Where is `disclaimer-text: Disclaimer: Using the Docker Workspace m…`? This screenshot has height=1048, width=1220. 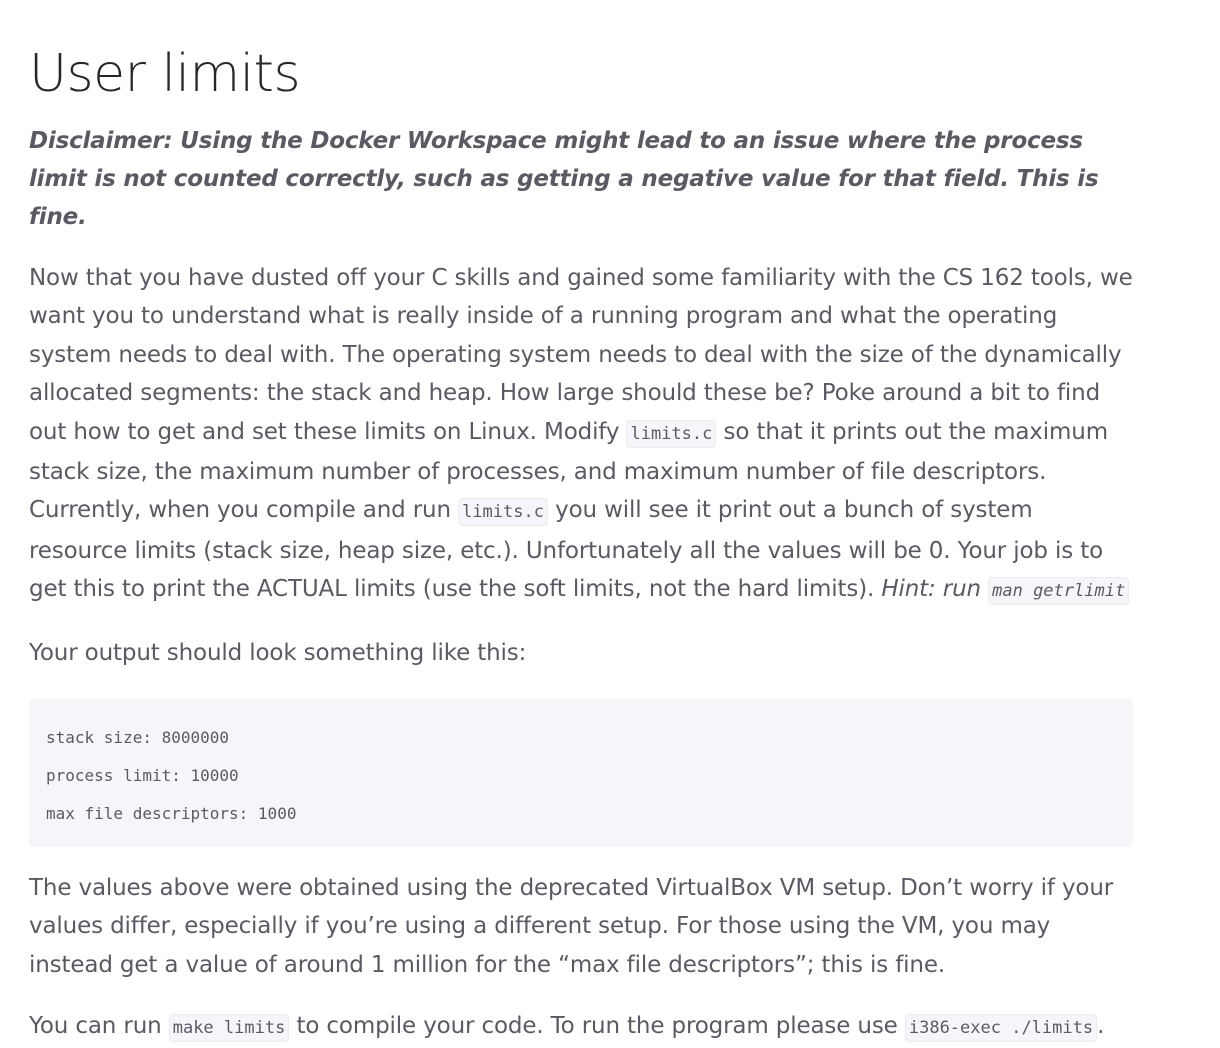 disclaimer-text: Disclaimer: Using the Docker Workspace m… is located at coordinates (564, 179).